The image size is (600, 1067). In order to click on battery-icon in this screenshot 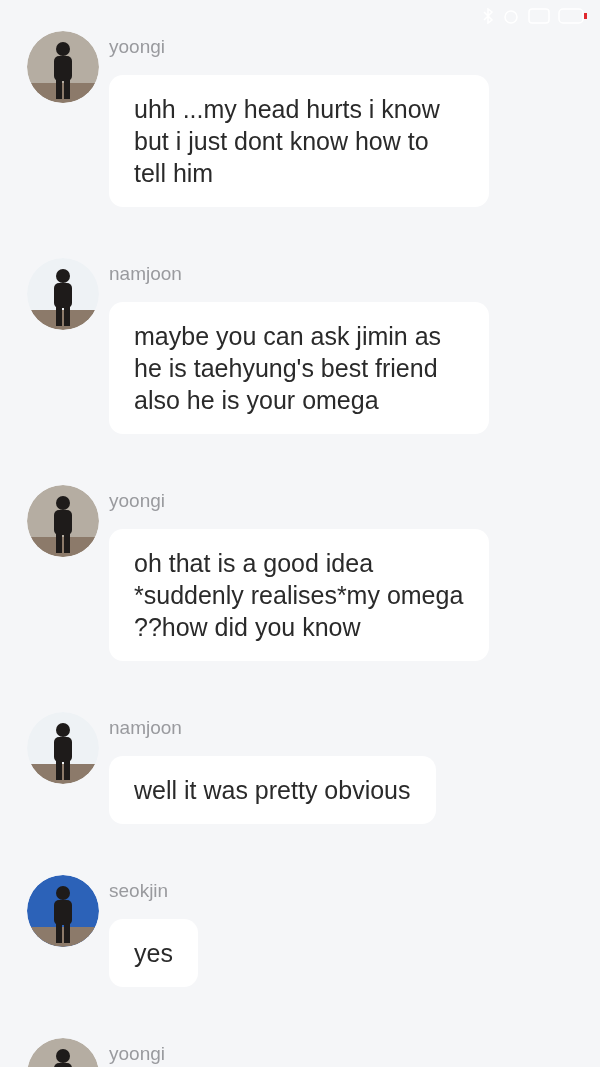, I will do `click(573, 15)`.